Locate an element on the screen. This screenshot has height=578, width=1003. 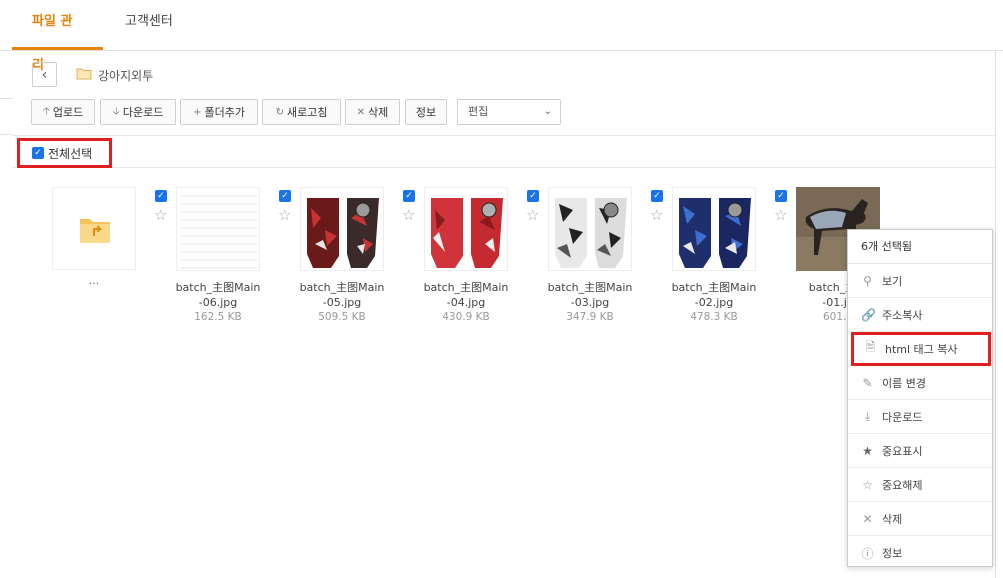
file-size: 509.5 KB is located at coordinates (342, 317).